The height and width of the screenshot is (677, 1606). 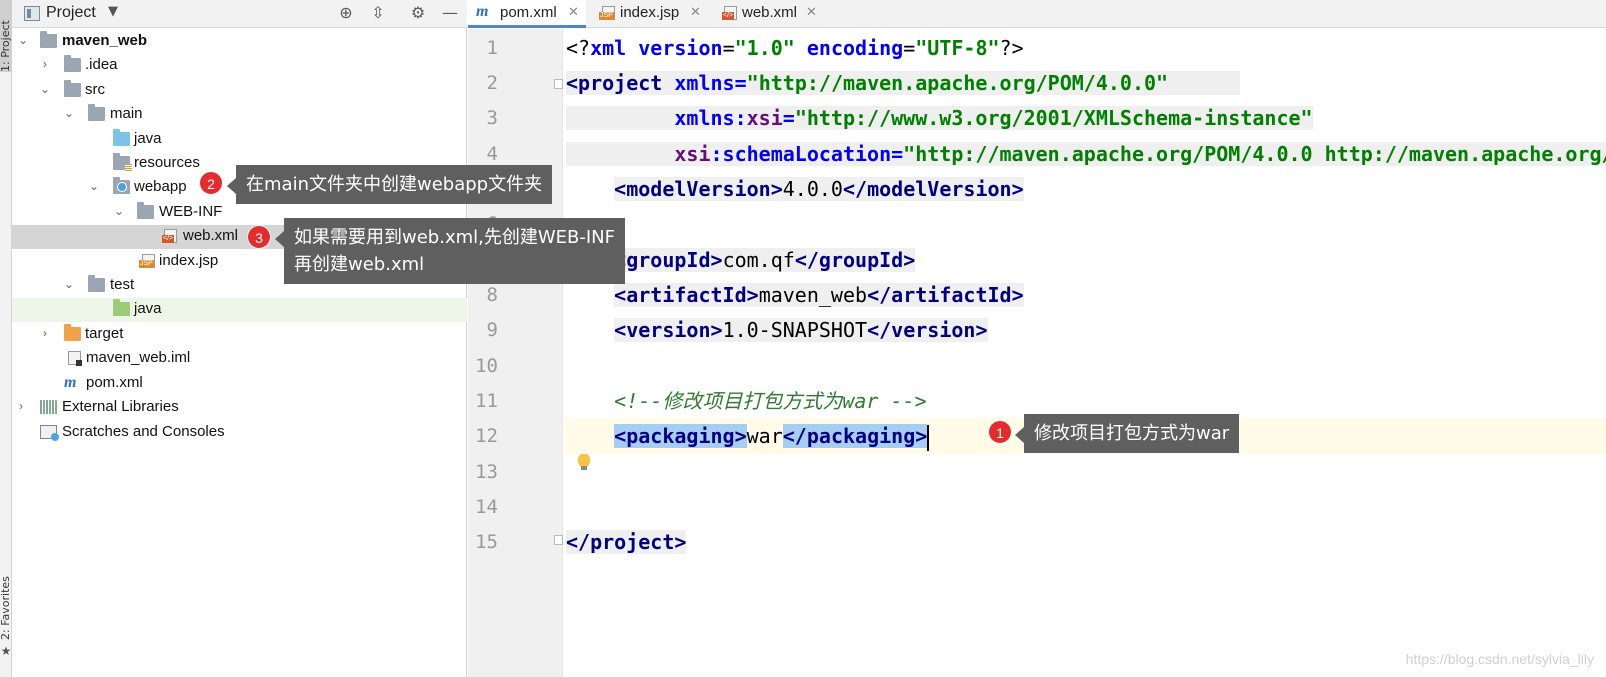 I want to click on tab-index-jsp: index.jsp ✕, so click(x=648, y=14).